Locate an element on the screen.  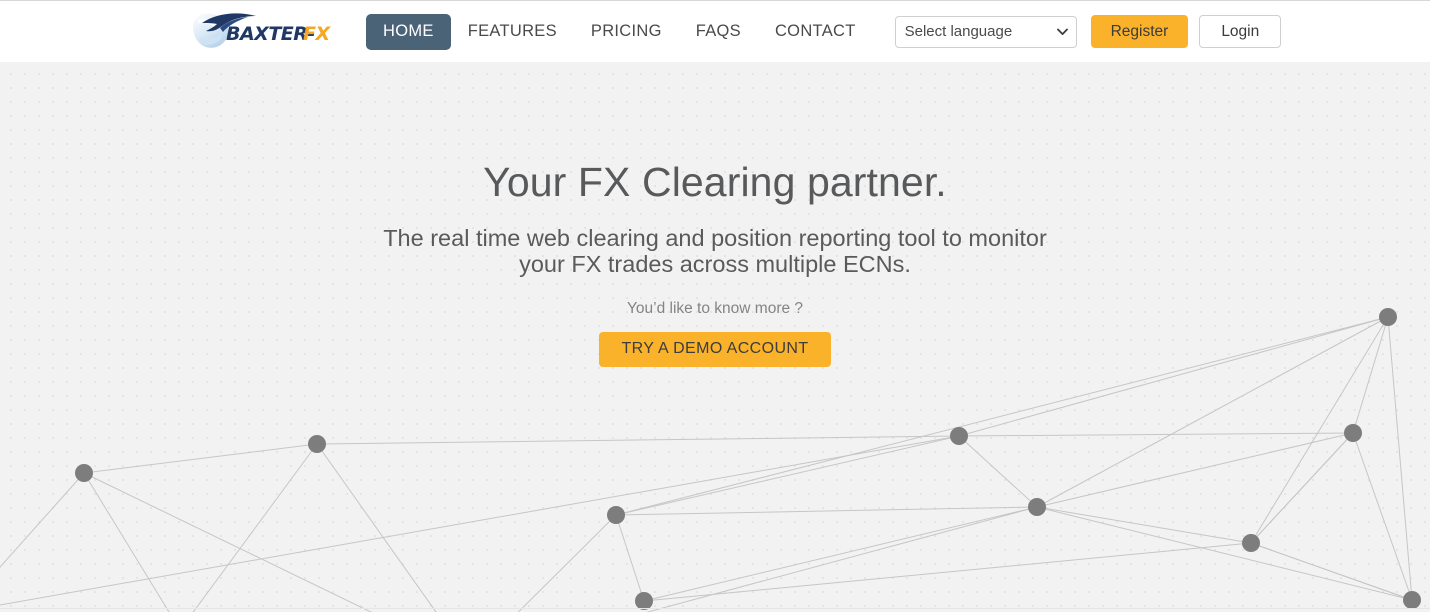
nav-item-contact: CONTACT is located at coordinates (815, 32).